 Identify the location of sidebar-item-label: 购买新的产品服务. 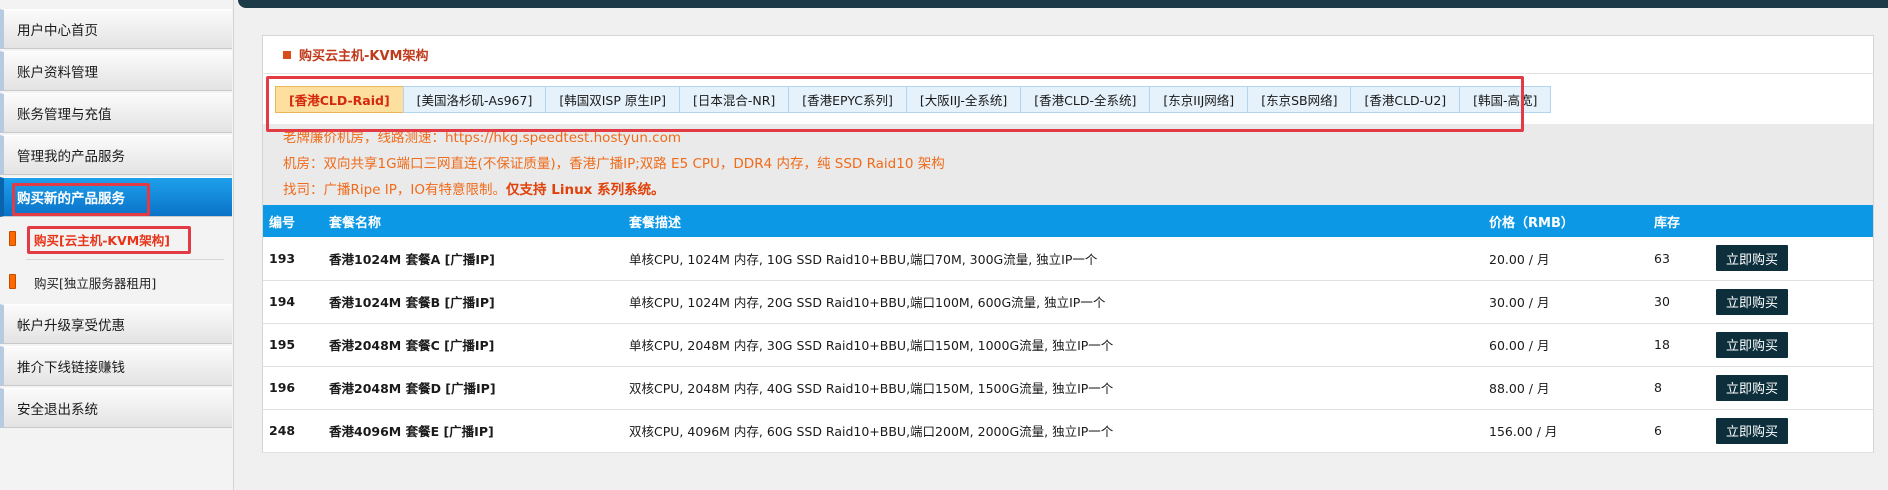
(71, 199).